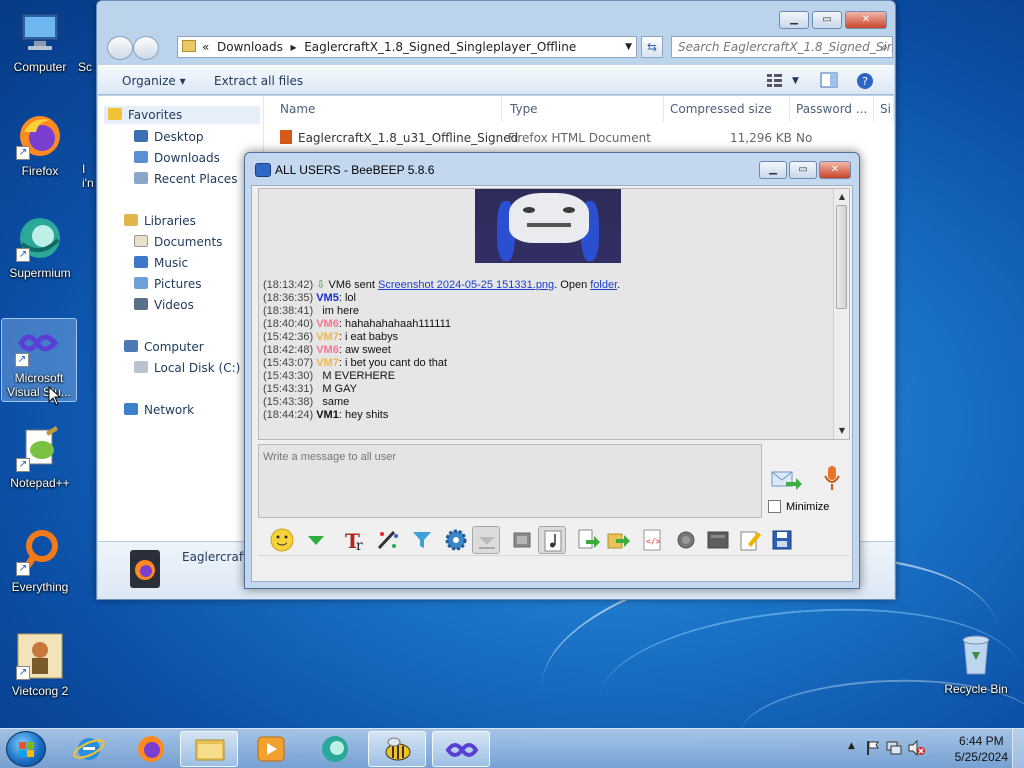 Image resolution: width=1024 pixels, height=768 pixels. Describe the element at coordinates (89, 176) in the screenshot. I see `desktop-icon-partial: I i'n` at that location.